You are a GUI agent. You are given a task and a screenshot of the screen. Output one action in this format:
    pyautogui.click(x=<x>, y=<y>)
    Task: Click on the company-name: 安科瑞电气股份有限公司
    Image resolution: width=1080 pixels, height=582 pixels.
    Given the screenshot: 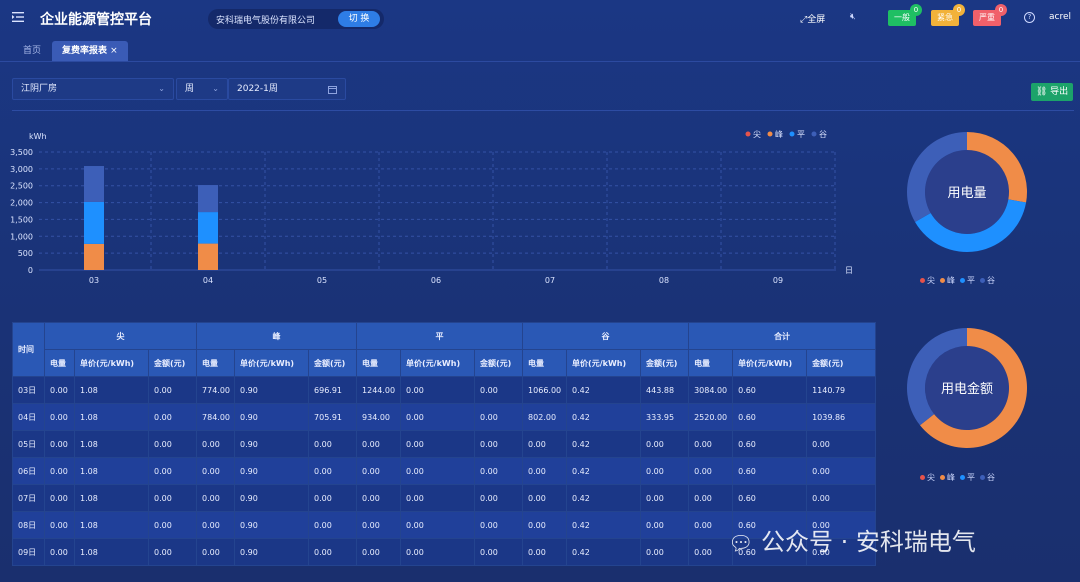 What is the action you would take?
    pyautogui.click(x=266, y=21)
    